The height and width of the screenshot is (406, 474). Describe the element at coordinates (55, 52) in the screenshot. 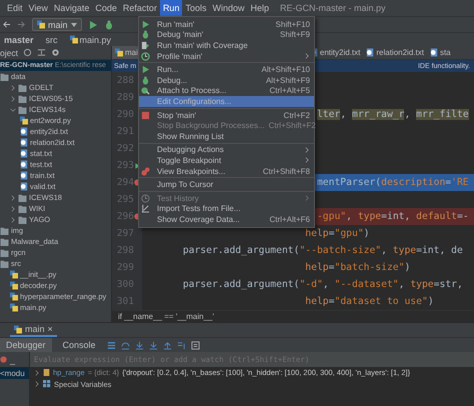

I see `gear-icon` at that location.